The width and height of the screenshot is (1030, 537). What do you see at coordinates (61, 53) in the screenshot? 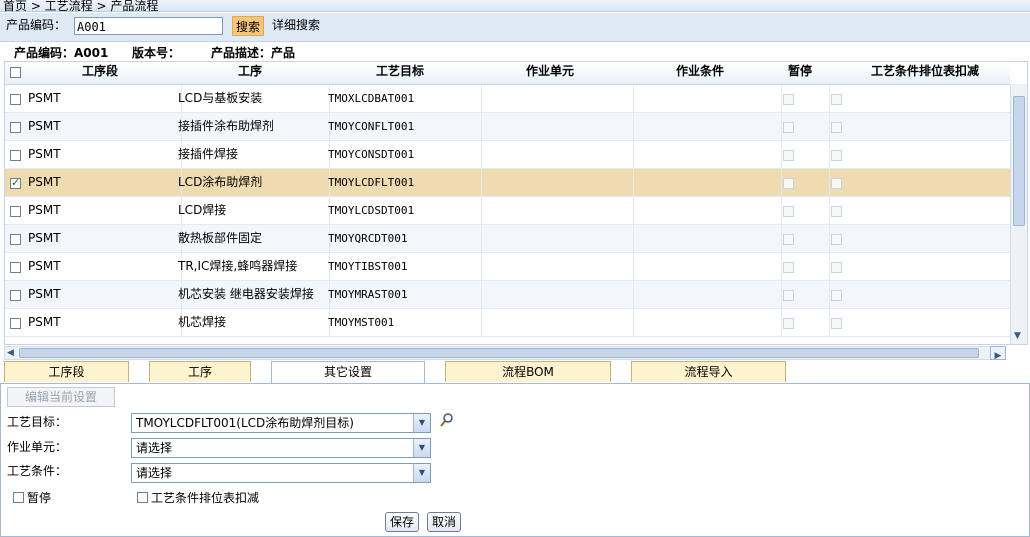
I see `info-product-code: 产品编码：A001` at bounding box center [61, 53].